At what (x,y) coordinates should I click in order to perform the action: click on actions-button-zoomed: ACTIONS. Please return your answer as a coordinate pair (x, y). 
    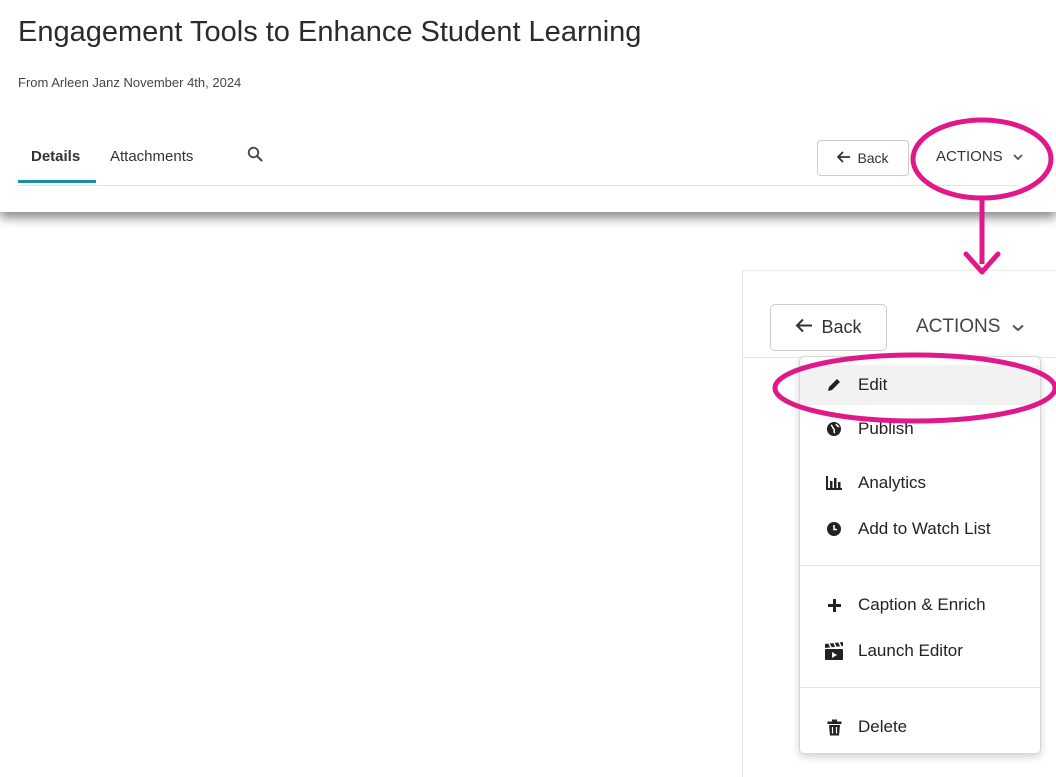
    Looking at the image, I should click on (970, 327).